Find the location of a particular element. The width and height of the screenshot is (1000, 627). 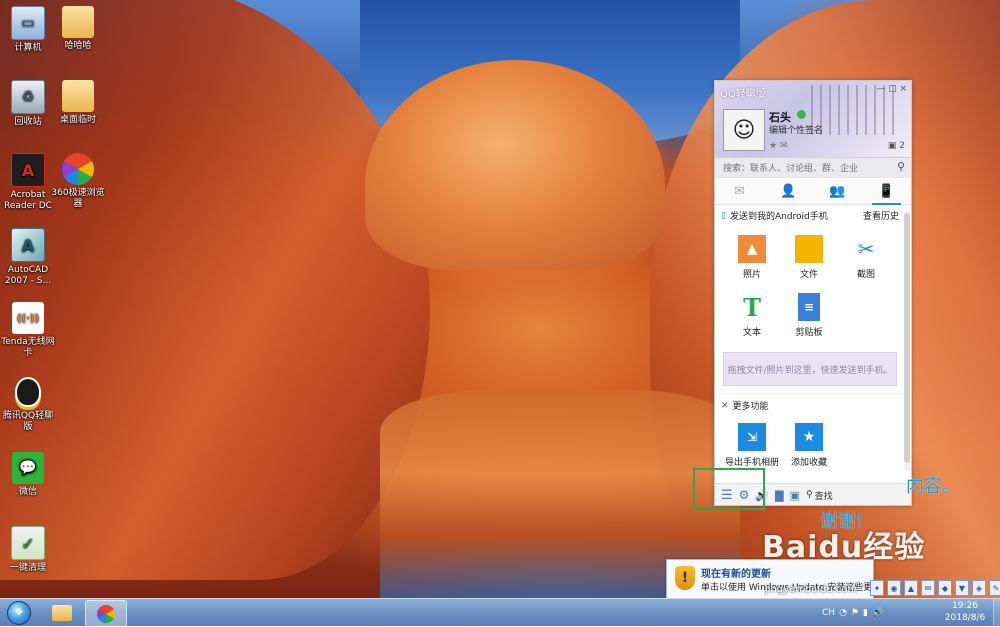

desktop-icon-recycle-bin: ♻ 回收站 is located at coordinates (28, 104).